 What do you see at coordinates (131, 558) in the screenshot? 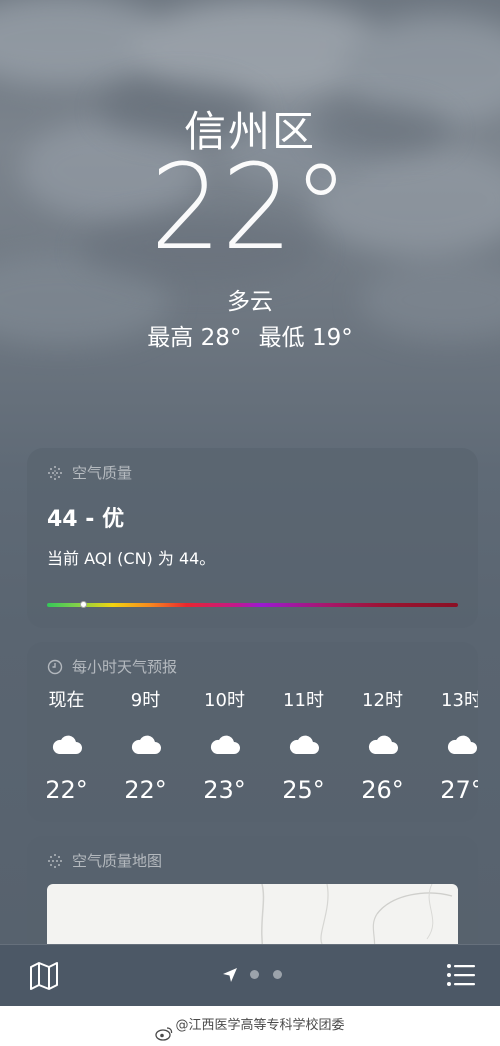
I see `aqi-description: 当前 AQI (CN) 为 44。` at bounding box center [131, 558].